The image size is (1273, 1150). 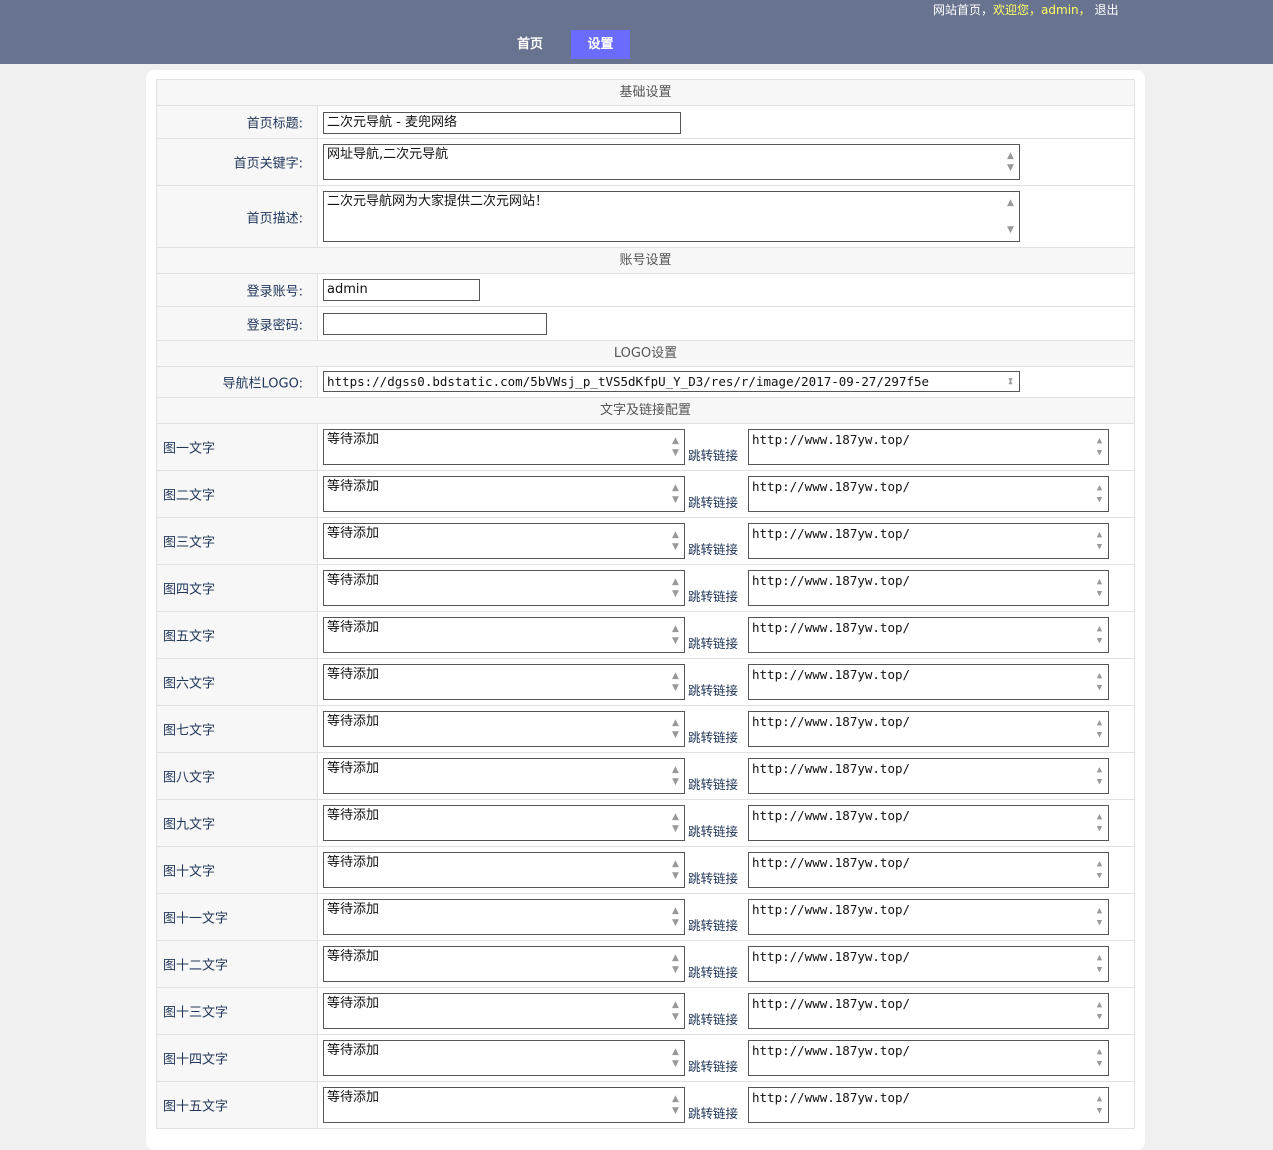 What do you see at coordinates (502, 123) in the screenshot?
I see `home-title-input: 二次元导航 - 麦兜网络` at bounding box center [502, 123].